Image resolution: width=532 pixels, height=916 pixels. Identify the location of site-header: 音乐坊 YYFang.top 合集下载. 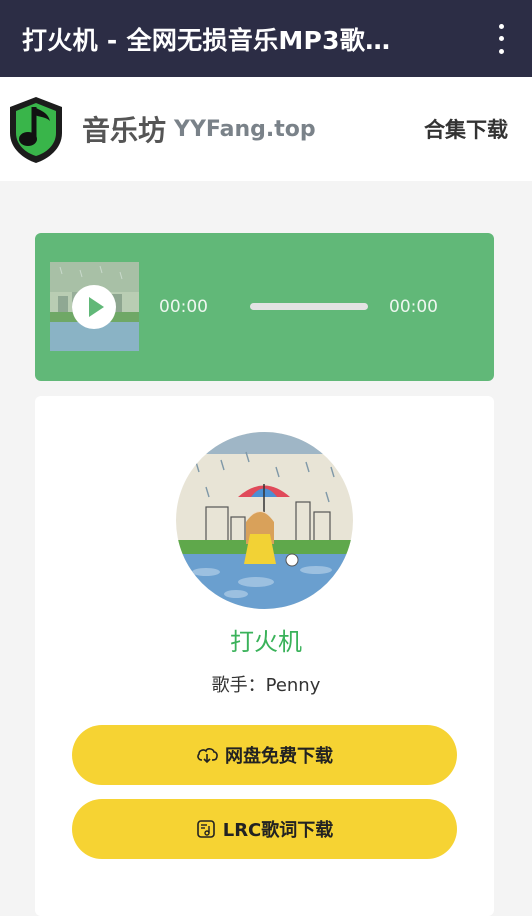
(266, 129).